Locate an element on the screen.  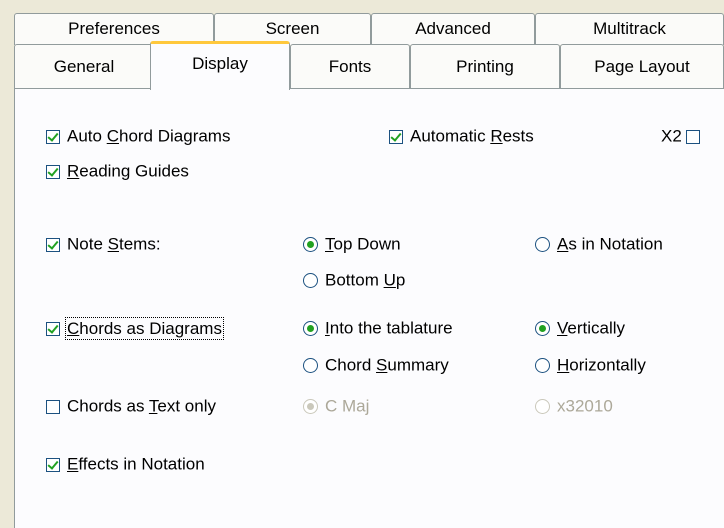
bottom-up-label: Bottom Up is located at coordinates (365, 280).